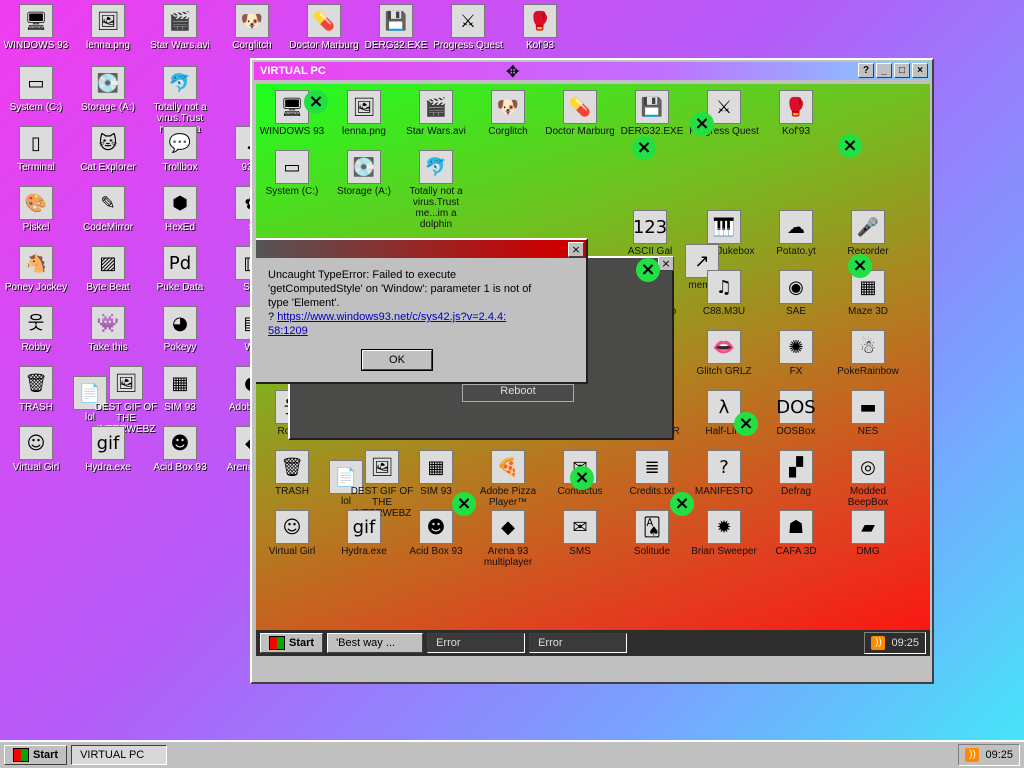  Describe the element at coordinates (108, 89) in the screenshot. I see `desktop-icon: 💽 Storage (A:)` at that location.